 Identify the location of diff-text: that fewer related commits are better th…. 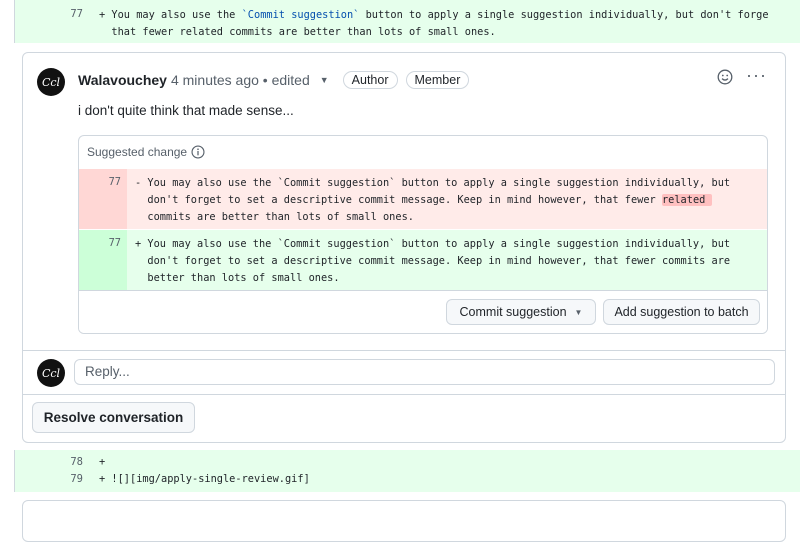
(303, 32).